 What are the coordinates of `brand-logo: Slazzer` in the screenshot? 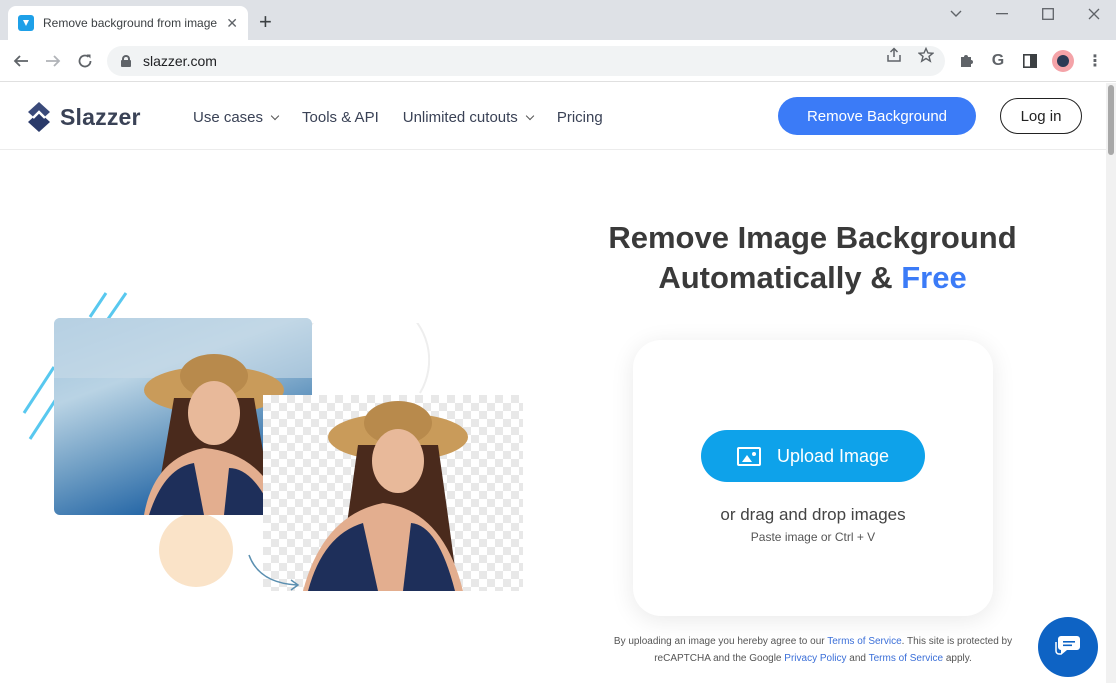 It's located at (82, 117).